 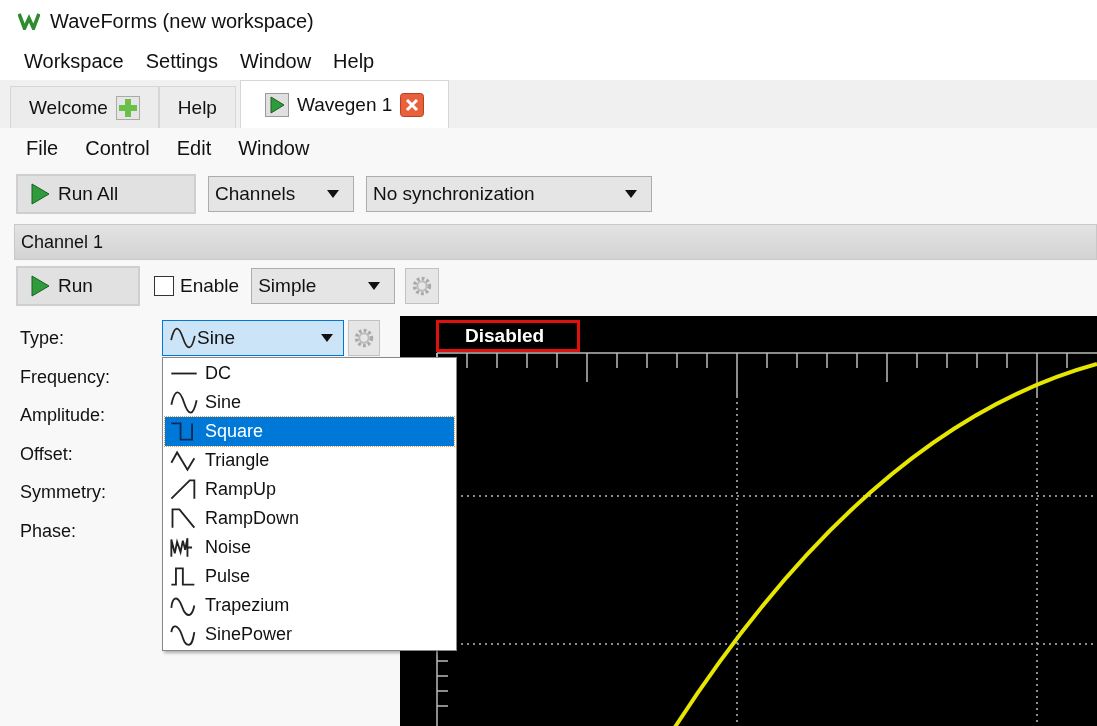 What do you see at coordinates (47, 454) in the screenshot?
I see `parameter-label: Offset:` at bounding box center [47, 454].